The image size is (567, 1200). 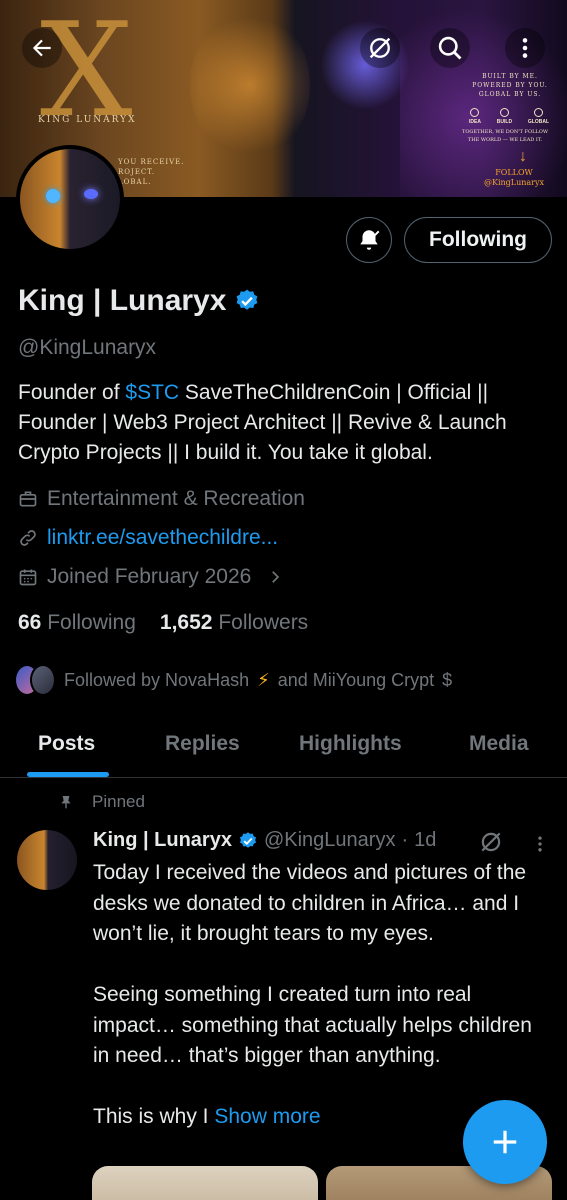 I want to click on tab-posts: Posts, so click(x=66, y=744).